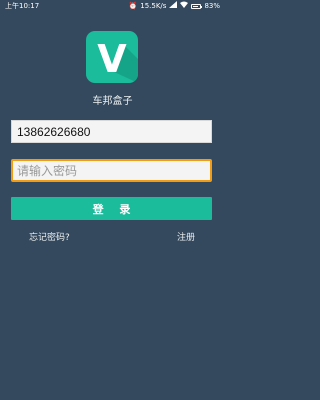 This screenshot has height=400, width=320. I want to click on network-speed: 15.5K/s, so click(153, 6).